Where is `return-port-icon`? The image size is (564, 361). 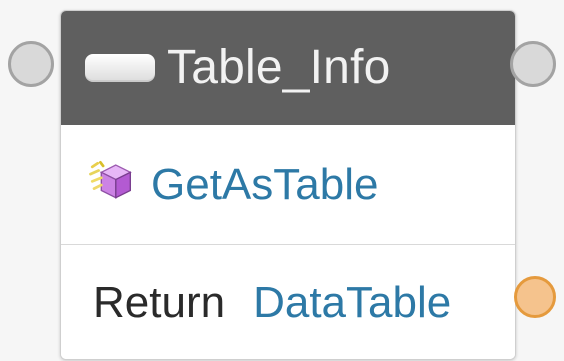 return-port-icon is located at coordinates (535, 297).